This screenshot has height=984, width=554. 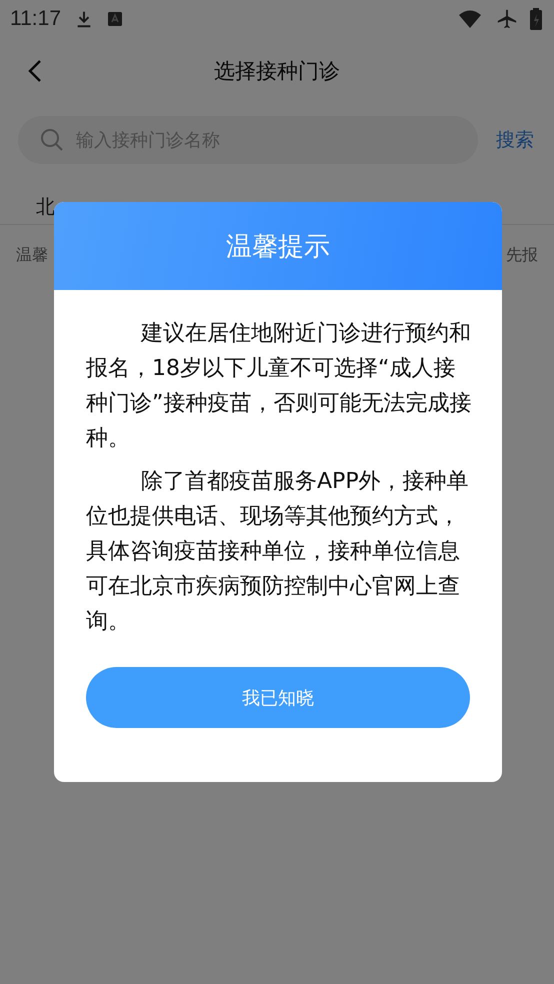 I want to click on dialog-title: 温馨提示, so click(x=278, y=247).